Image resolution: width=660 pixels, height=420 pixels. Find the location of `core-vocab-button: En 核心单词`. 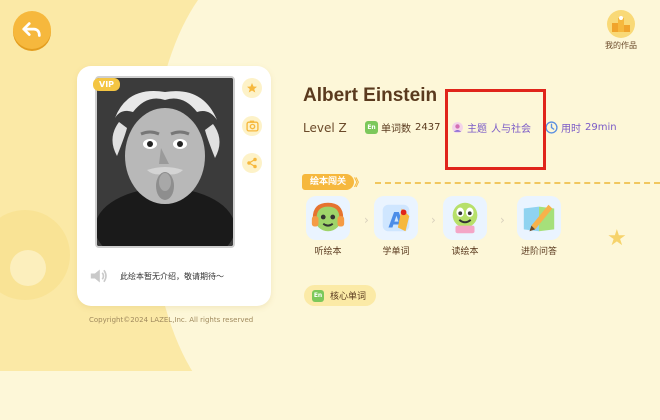

core-vocab-button: En 核心单词 is located at coordinates (340, 295).